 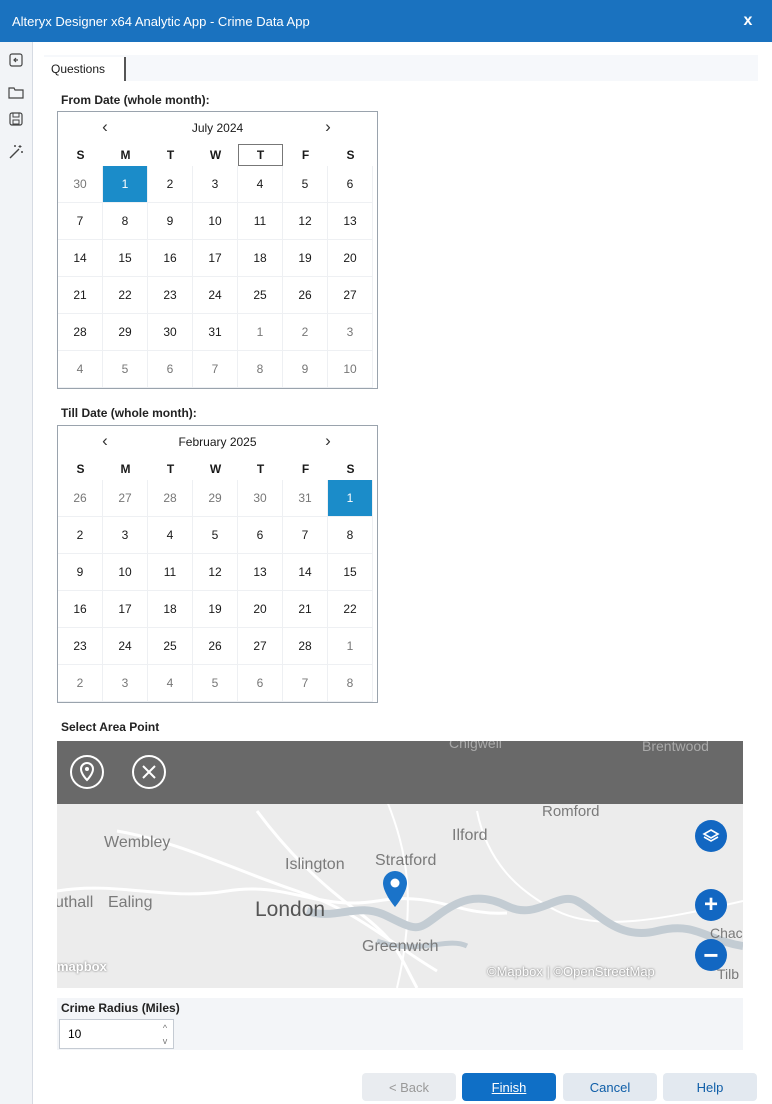 What do you see at coordinates (509, 1087) in the screenshot?
I see `finish-button: Finish` at bounding box center [509, 1087].